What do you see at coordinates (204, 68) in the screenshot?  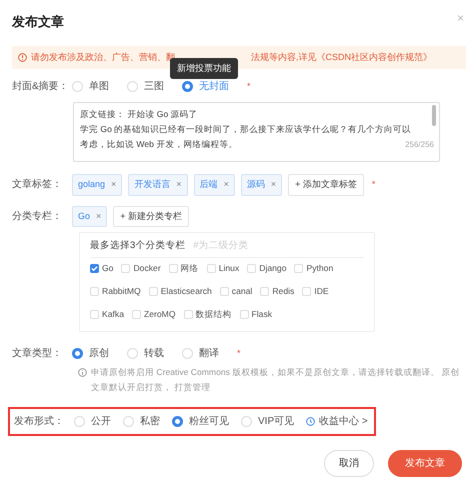 I see `tooltip: 新增投票功能` at bounding box center [204, 68].